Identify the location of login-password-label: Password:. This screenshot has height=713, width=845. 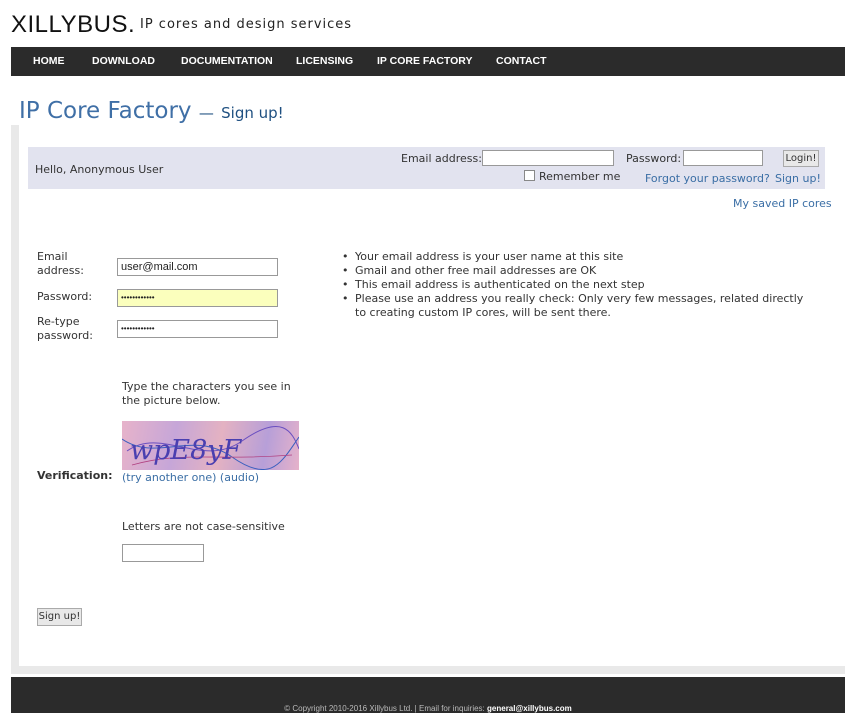
(654, 158).